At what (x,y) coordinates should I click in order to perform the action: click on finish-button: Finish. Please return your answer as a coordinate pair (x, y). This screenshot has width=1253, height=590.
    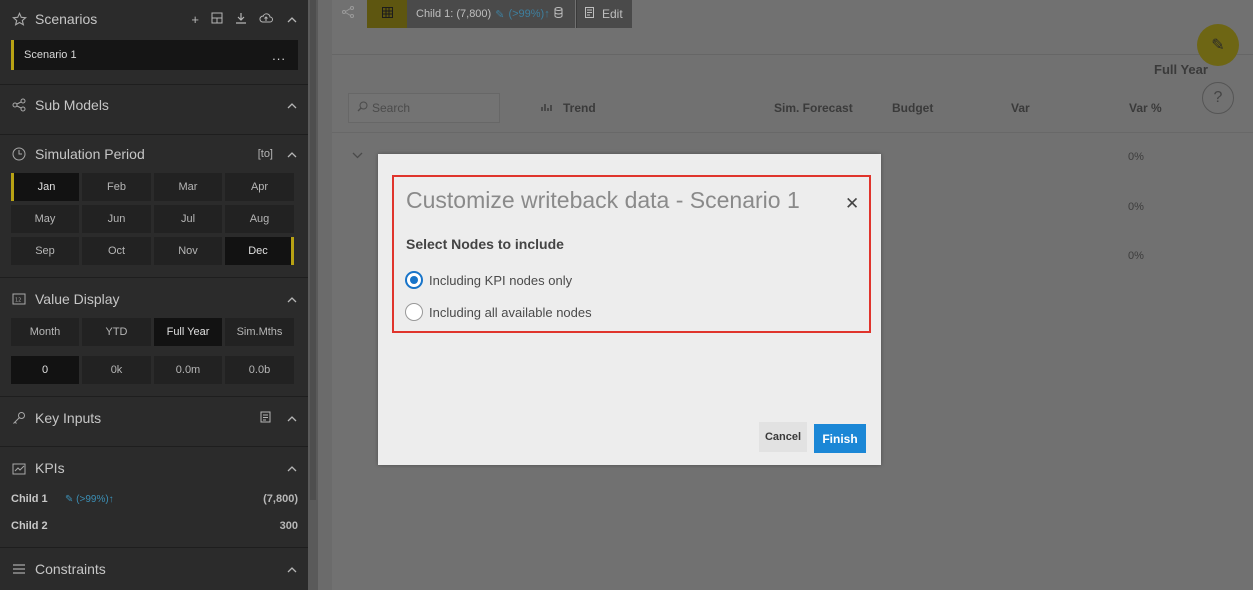
    Looking at the image, I should click on (840, 438).